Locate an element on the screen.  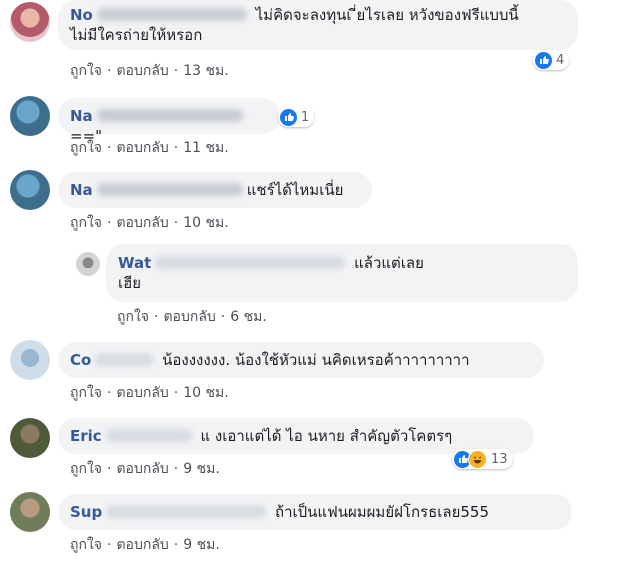
comment-text: ถ้าเป็นแฟนผมผมยัฝโกรธเลย555 is located at coordinates (382, 512).